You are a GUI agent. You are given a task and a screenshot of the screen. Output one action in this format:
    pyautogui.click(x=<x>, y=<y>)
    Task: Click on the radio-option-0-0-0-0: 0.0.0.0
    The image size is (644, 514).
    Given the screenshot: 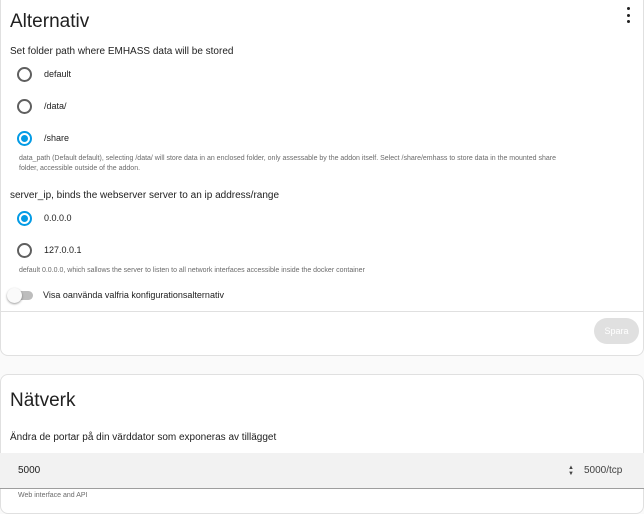 What is the action you would take?
    pyautogui.click(x=44, y=218)
    